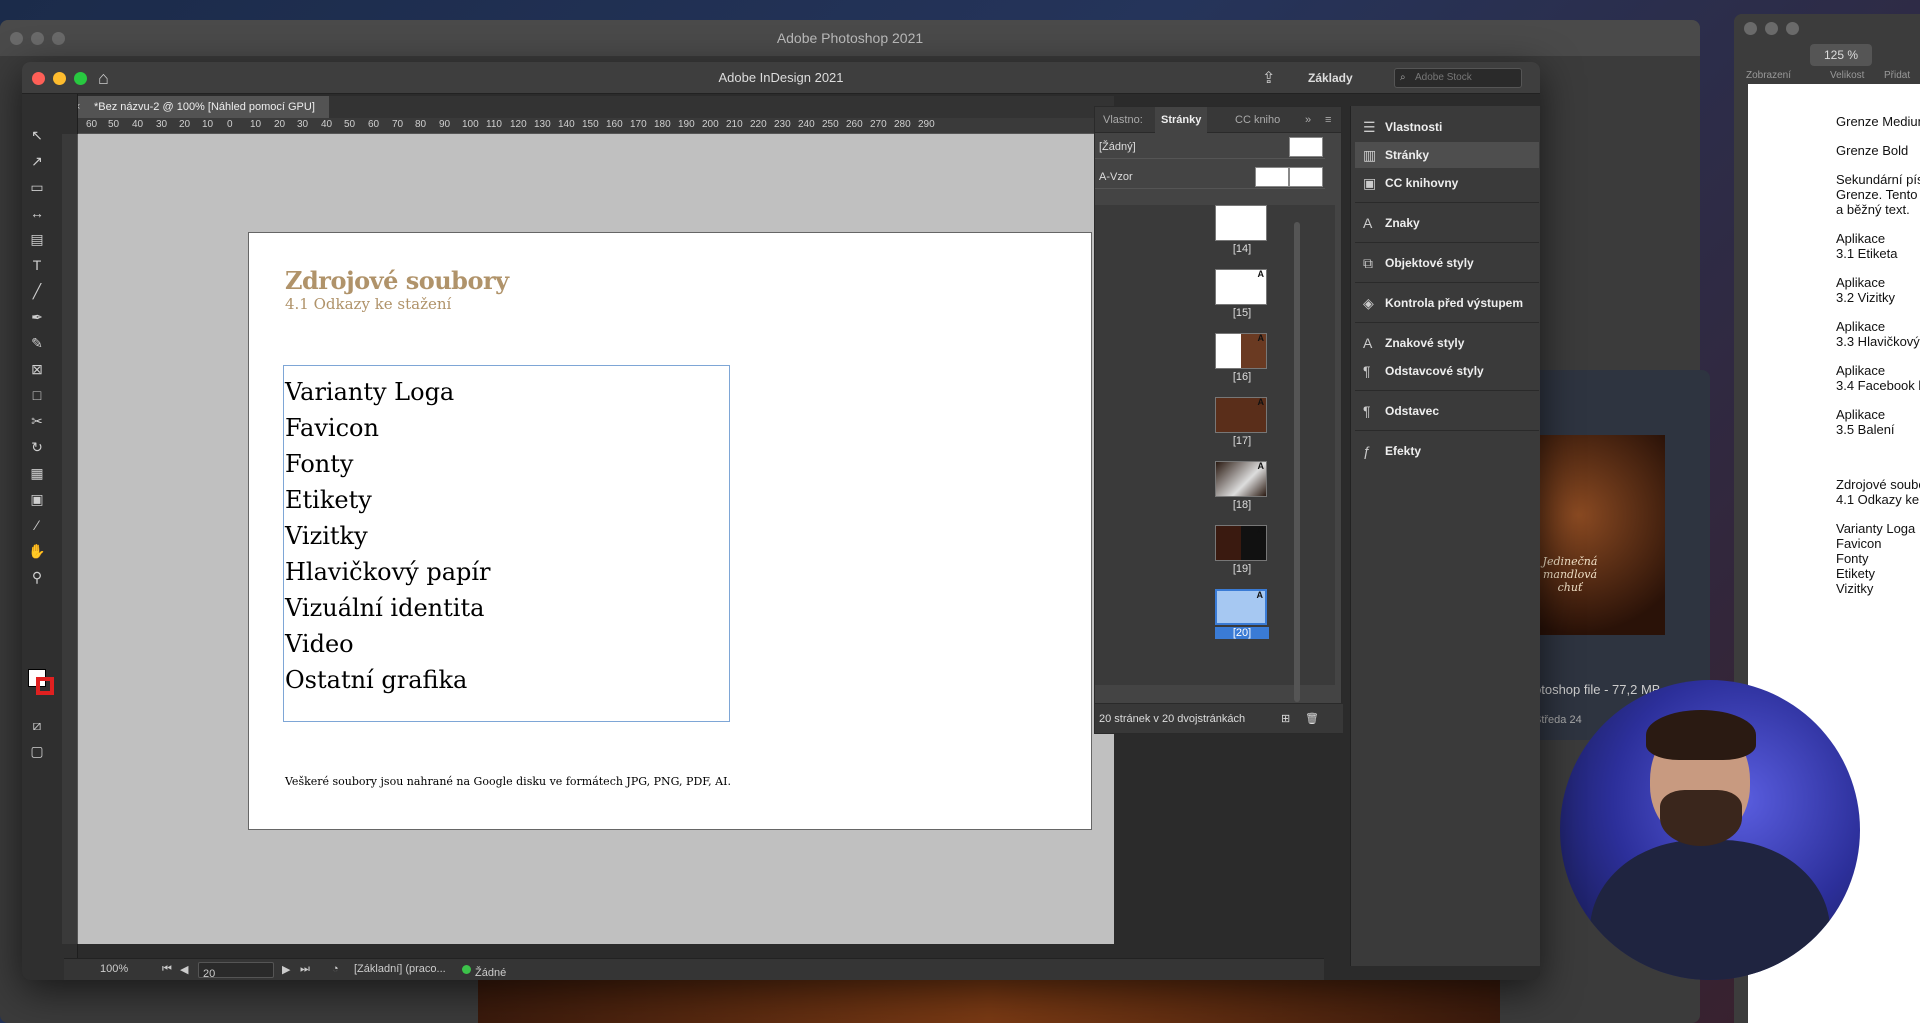  What do you see at coordinates (37, 317) in the screenshot?
I see `pen-tool-icon: ✒` at bounding box center [37, 317].